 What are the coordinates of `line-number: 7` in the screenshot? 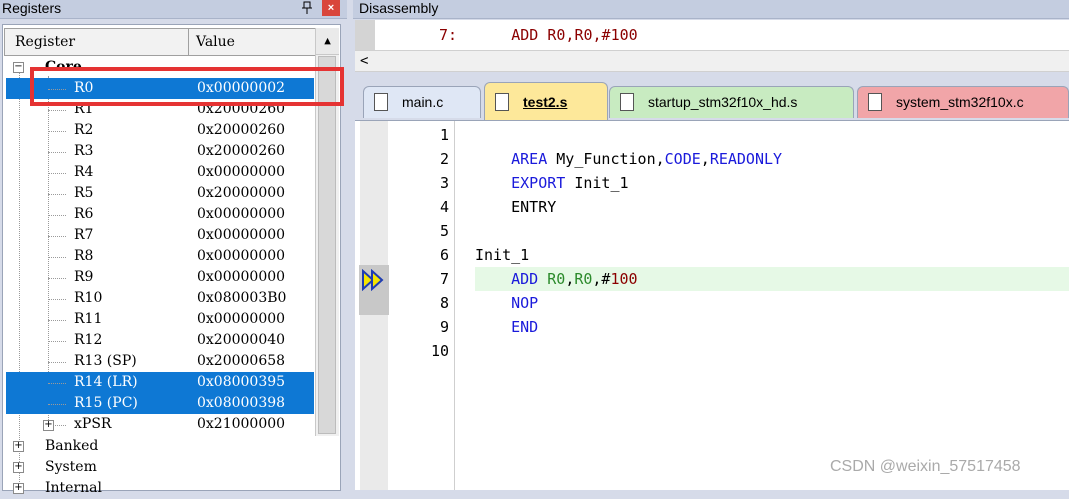 It's located at (444, 279).